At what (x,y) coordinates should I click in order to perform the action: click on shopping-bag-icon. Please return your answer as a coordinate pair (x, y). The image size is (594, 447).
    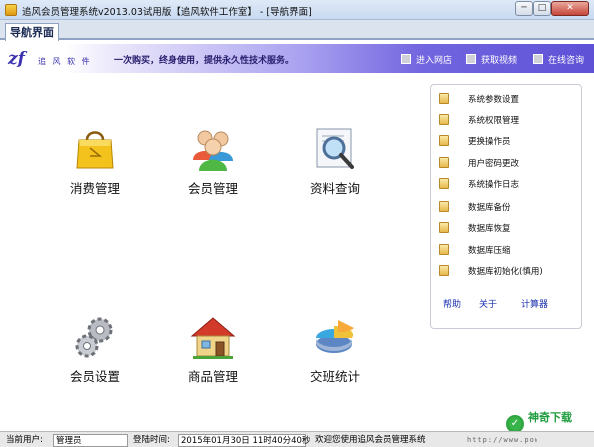
    Looking at the image, I should click on (95, 150).